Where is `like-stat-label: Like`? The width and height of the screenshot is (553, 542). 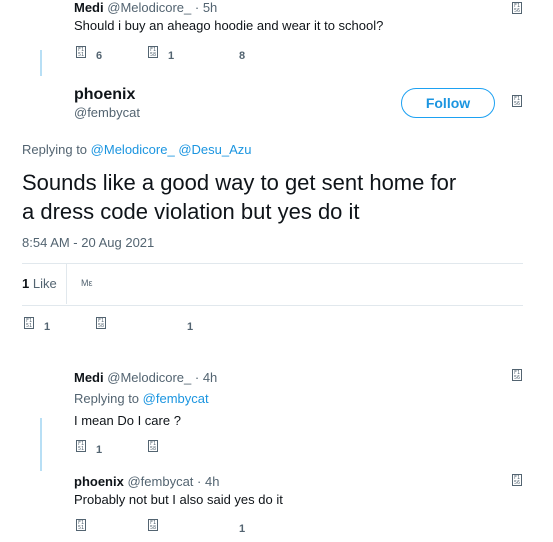 like-stat-label: Like is located at coordinates (44, 283).